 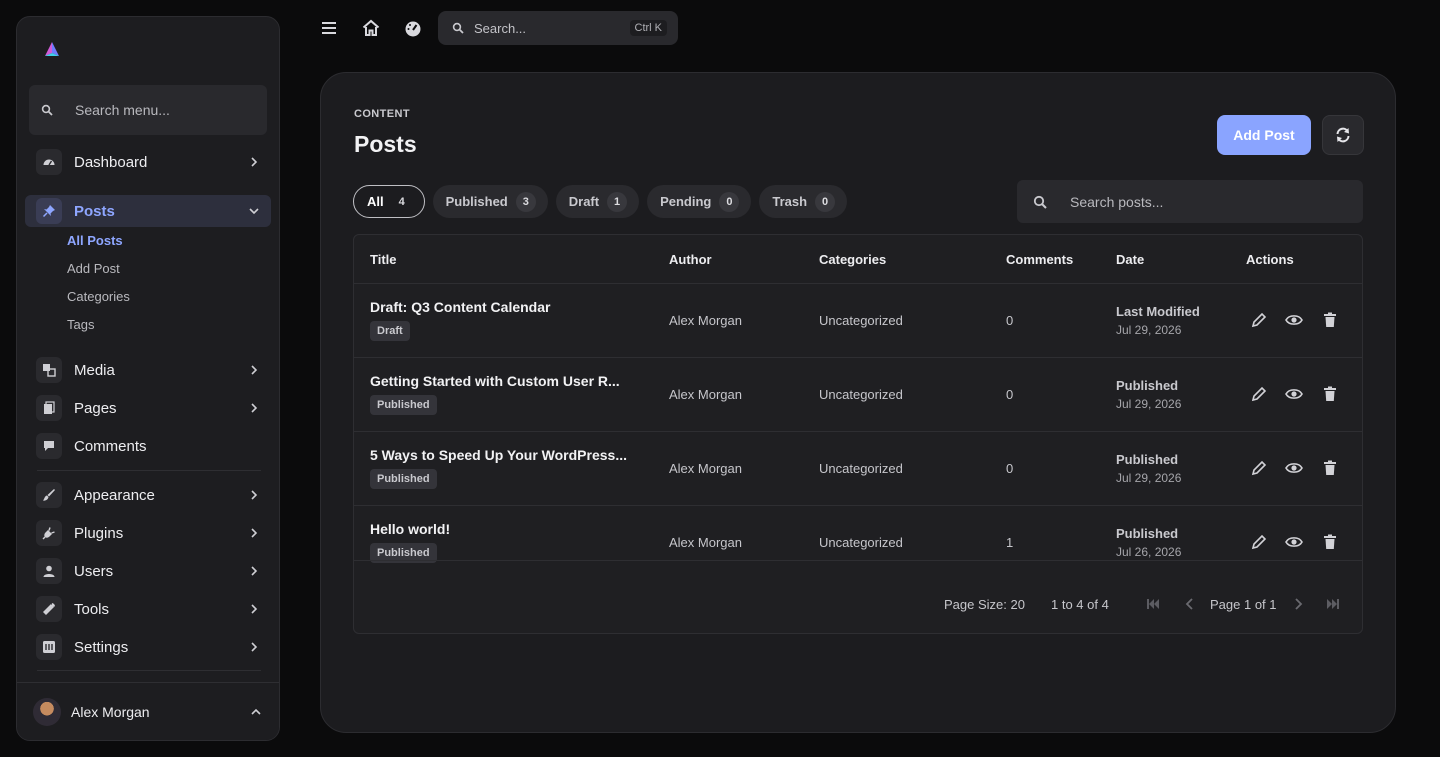 What do you see at coordinates (110, 711) in the screenshot?
I see `user-name: Alex Morgan` at bounding box center [110, 711].